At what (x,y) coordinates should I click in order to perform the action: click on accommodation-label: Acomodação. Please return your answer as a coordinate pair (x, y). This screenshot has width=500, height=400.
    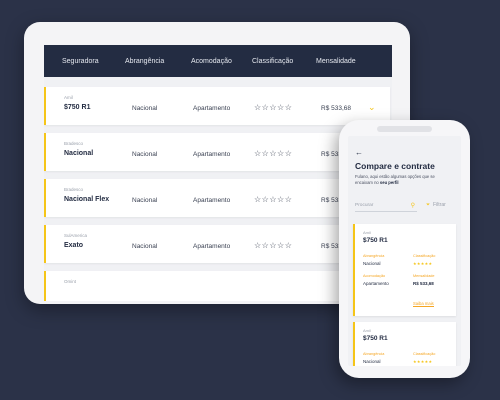
    Looking at the image, I should click on (374, 276).